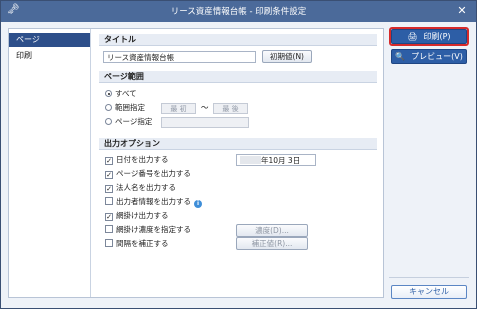 The width and height of the screenshot is (477, 309). Describe the element at coordinates (49, 40) in the screenshot. I see `sidebar-item-page: ページ` at that location.